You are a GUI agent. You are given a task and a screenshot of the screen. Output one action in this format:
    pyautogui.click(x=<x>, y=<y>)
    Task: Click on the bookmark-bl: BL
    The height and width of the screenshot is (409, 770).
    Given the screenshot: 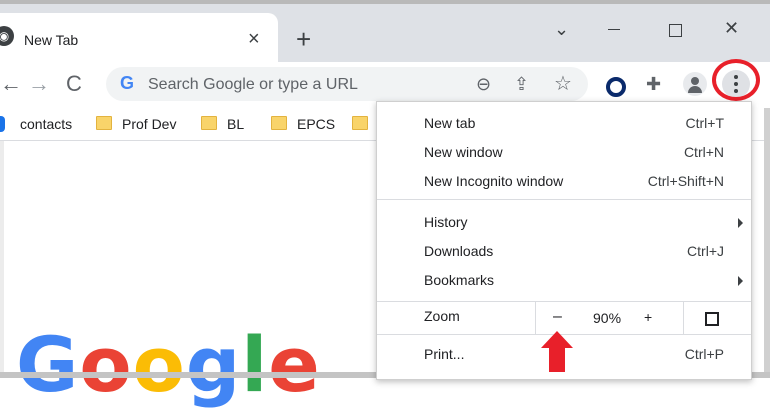 What is the action you would take?
    pyautogui.click(x=222, y=124)
    